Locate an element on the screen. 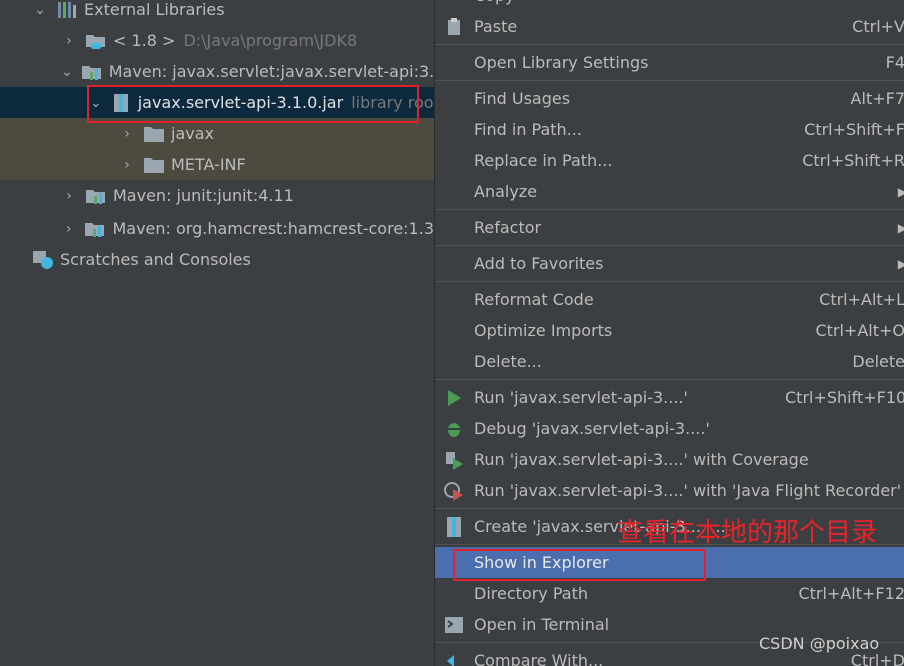 Image resolution: width=904 pixels, height=666 pixels. highlight-box-jar is located at coordinates (253, 104).